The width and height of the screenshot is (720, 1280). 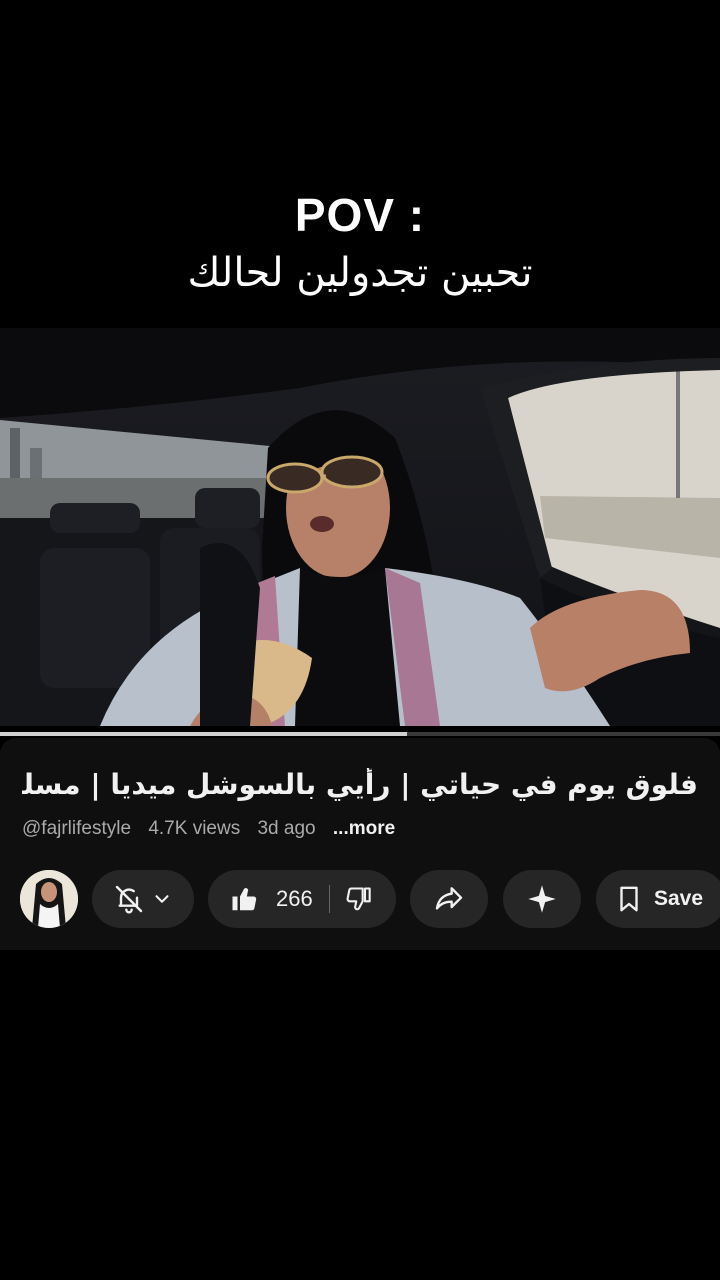 What do you see at coordinates (271, 899) in the screenshot?
I see `like-button: 266` at bounding box center [271, 899].